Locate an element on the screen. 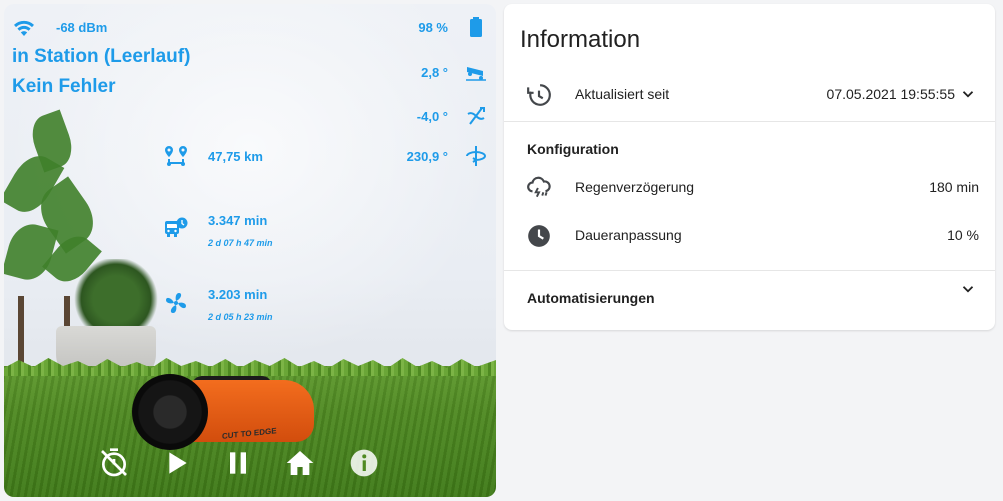 The image size is (1003, 501). time-extension-label: Daueranpassung is located at coordinates (628, 235).